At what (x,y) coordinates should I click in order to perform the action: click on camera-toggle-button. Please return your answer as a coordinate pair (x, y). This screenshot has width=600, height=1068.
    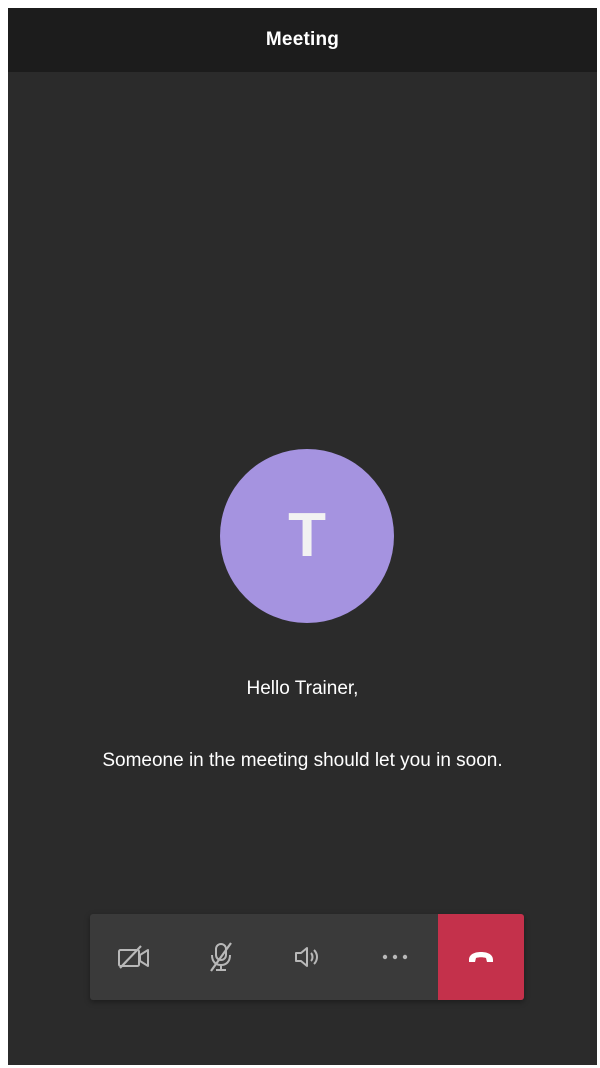
    Looking at the image, I should click on (133, 957).